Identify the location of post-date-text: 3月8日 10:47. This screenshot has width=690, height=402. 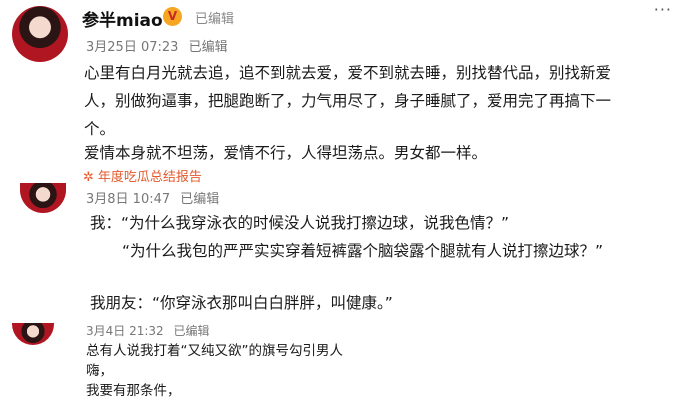
(128, 199).